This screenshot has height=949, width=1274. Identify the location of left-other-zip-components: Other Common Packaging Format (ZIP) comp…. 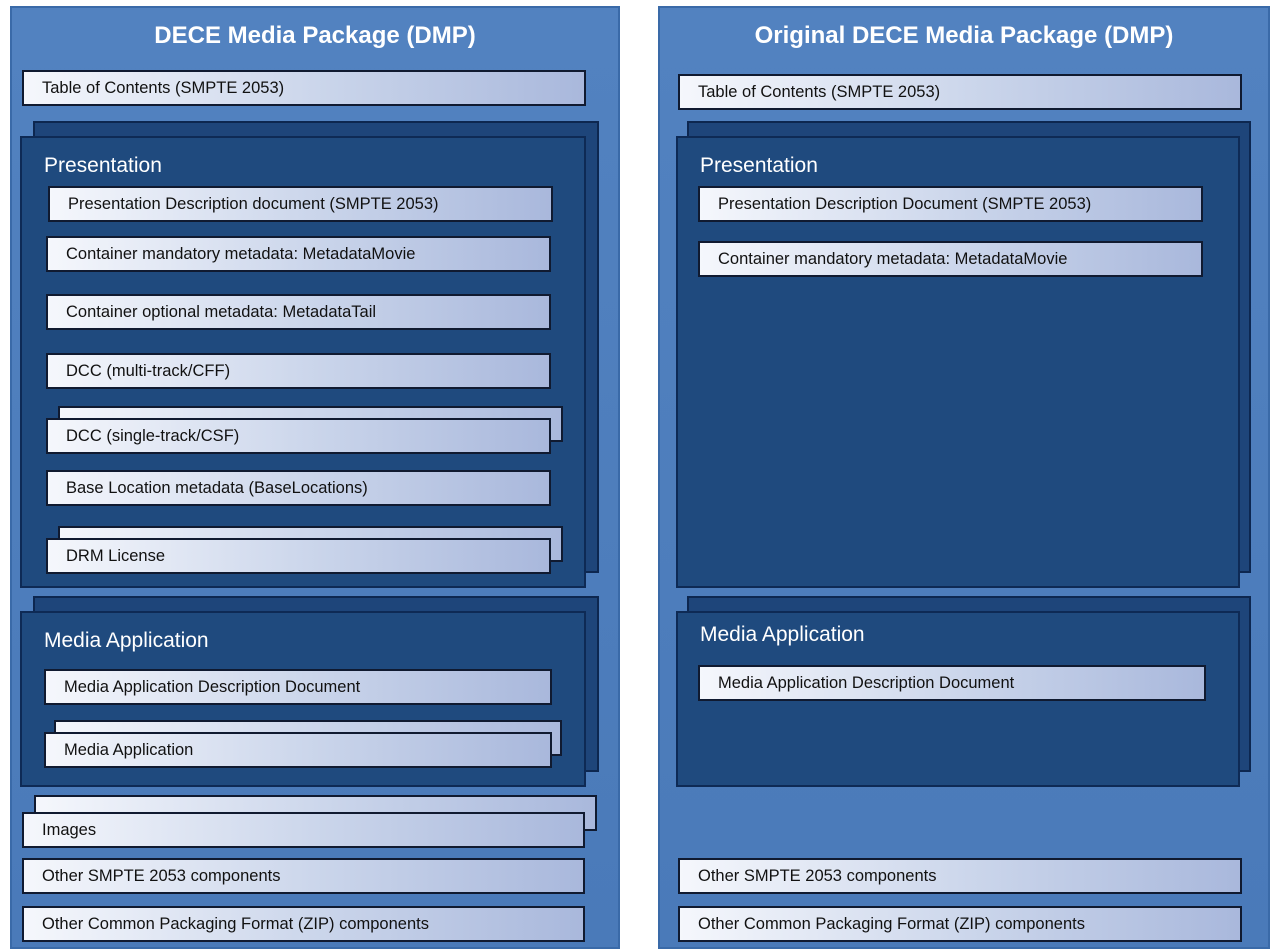
(303, 924).